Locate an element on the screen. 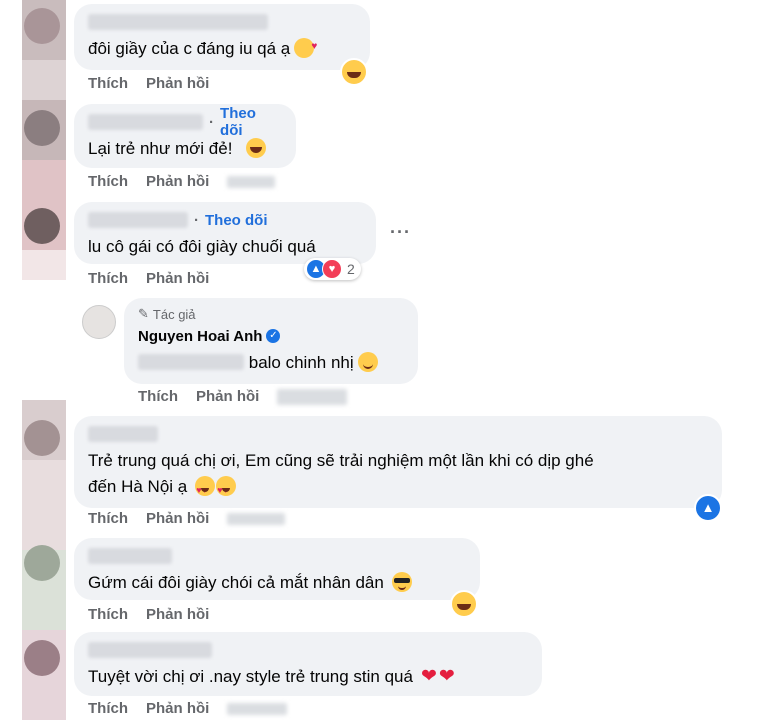 Image resolution: width=780 pixels, height=720 pixels. comment-bubble: đôi giầy của c đáng iu qá ạ is located at coordinates (222, 37).